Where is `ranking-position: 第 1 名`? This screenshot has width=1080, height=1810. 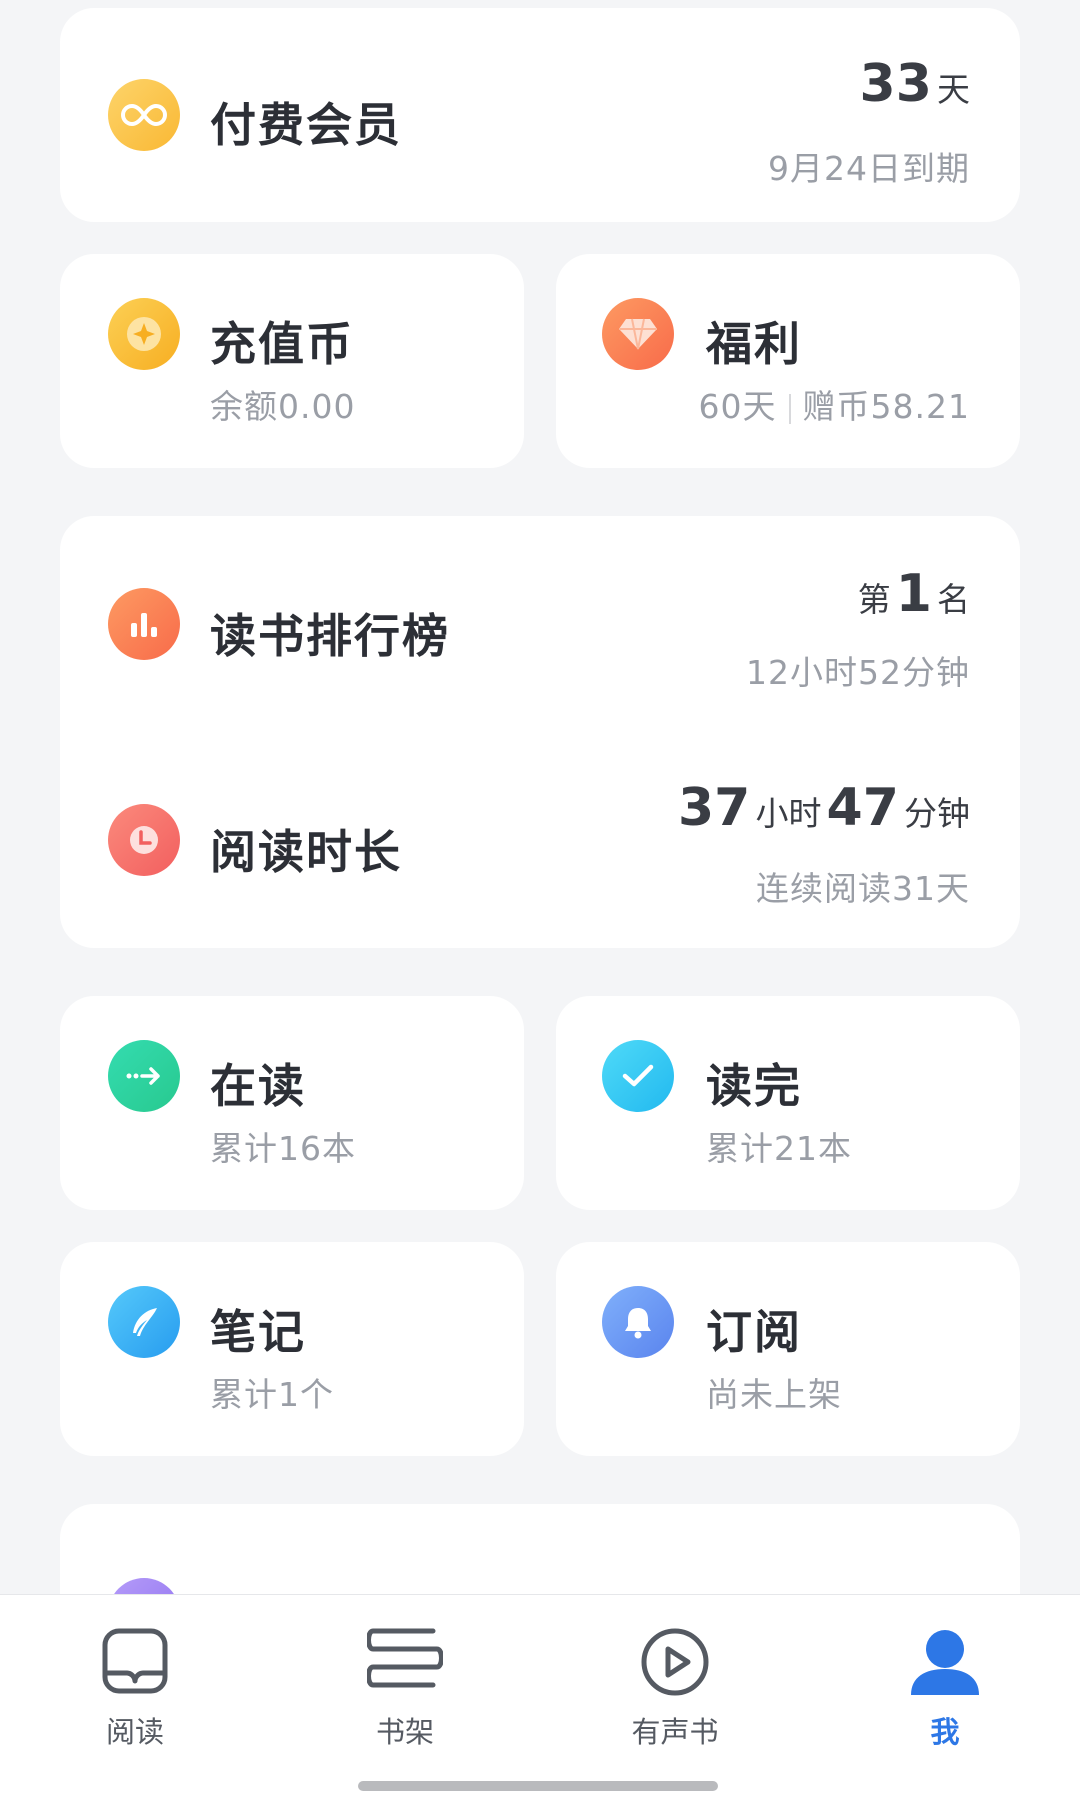 ranking-position: 第 1 名 is located at coordinates (914, 594).